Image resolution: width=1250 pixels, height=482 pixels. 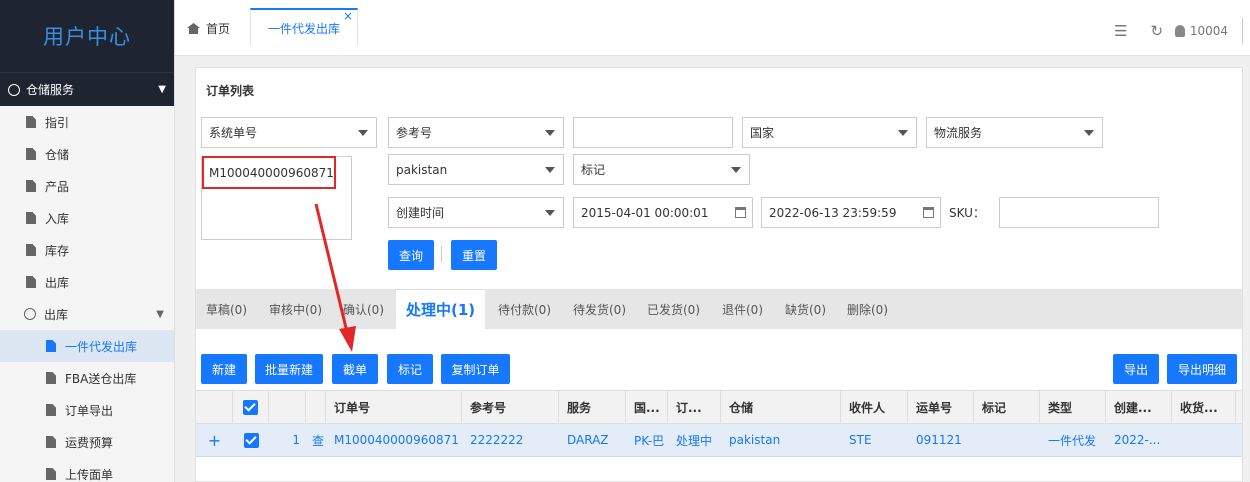 I want to click on batch-new-button: 批量新建, so click(x=289, y=369).